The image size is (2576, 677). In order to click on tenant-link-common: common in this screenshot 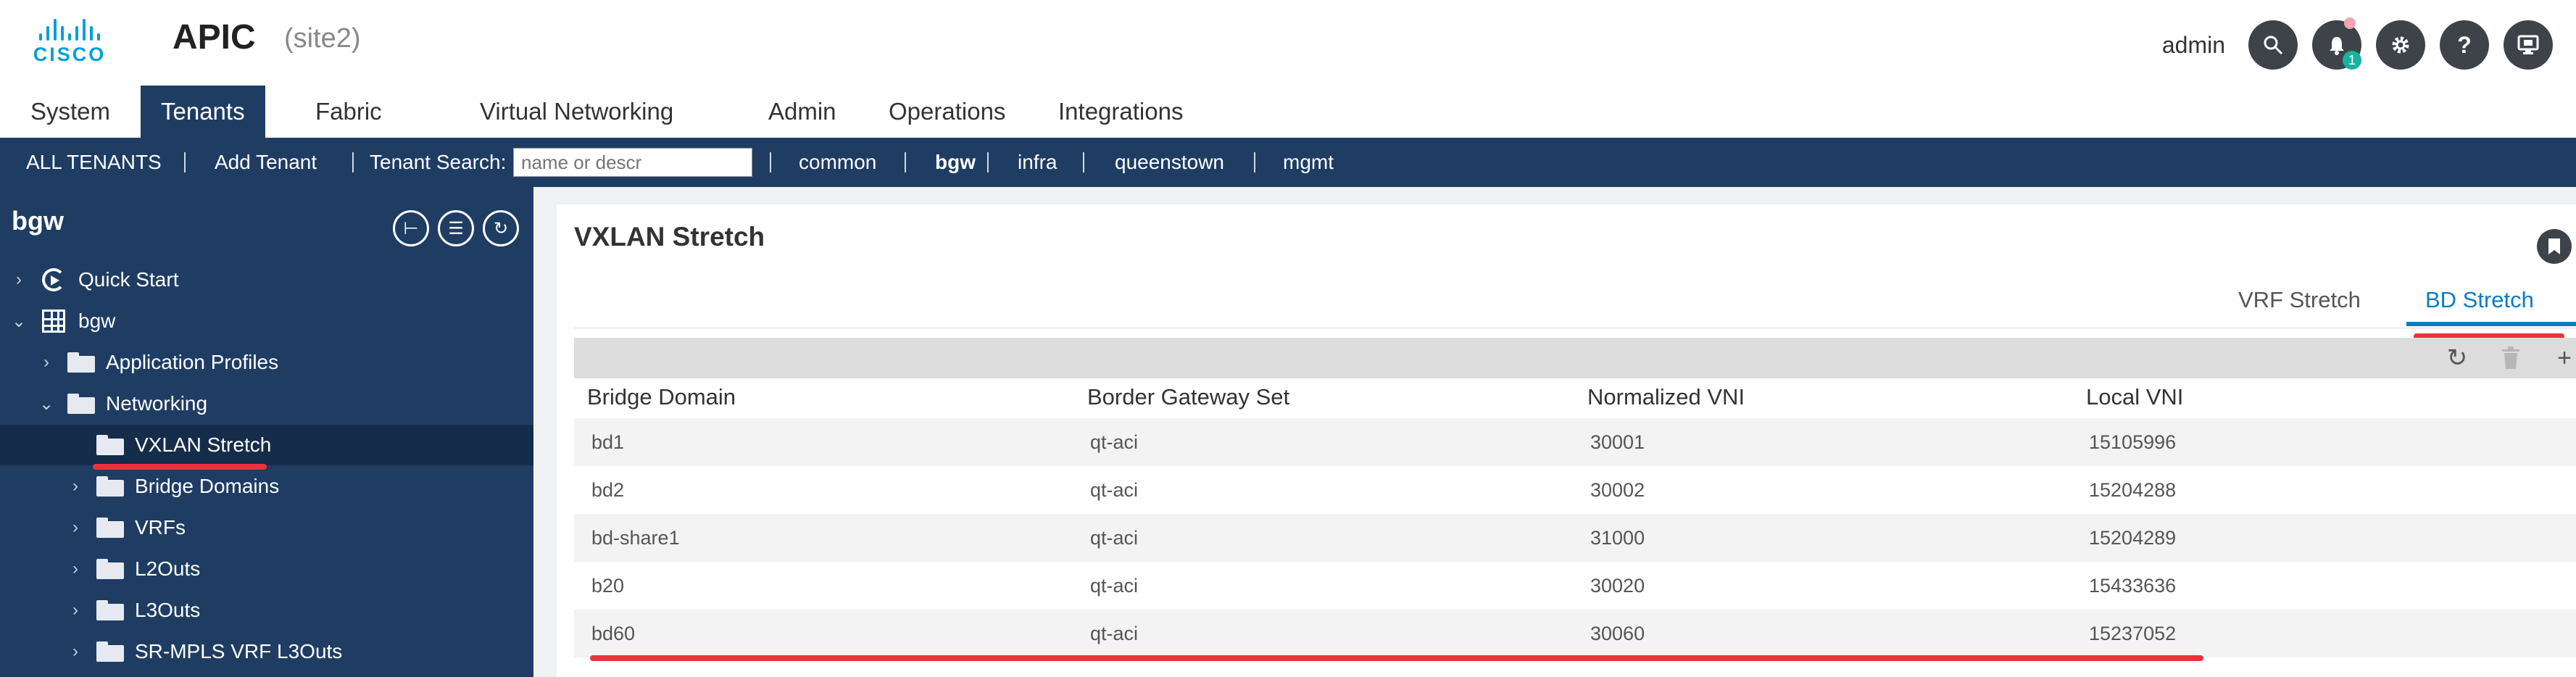, I will do `click(837, 162)`.